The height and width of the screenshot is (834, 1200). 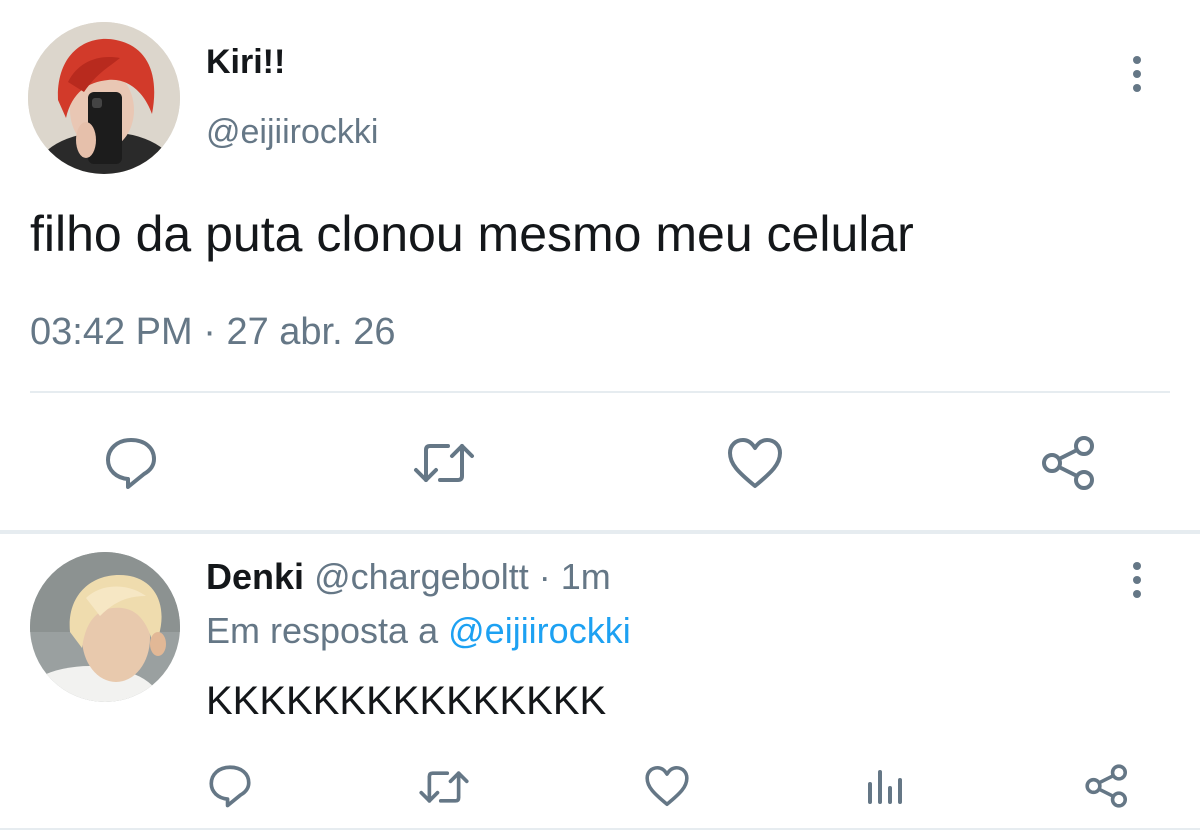 I want to click on reply-header: Denki @chargeboltt · 1m, so click(x=408, y=577).